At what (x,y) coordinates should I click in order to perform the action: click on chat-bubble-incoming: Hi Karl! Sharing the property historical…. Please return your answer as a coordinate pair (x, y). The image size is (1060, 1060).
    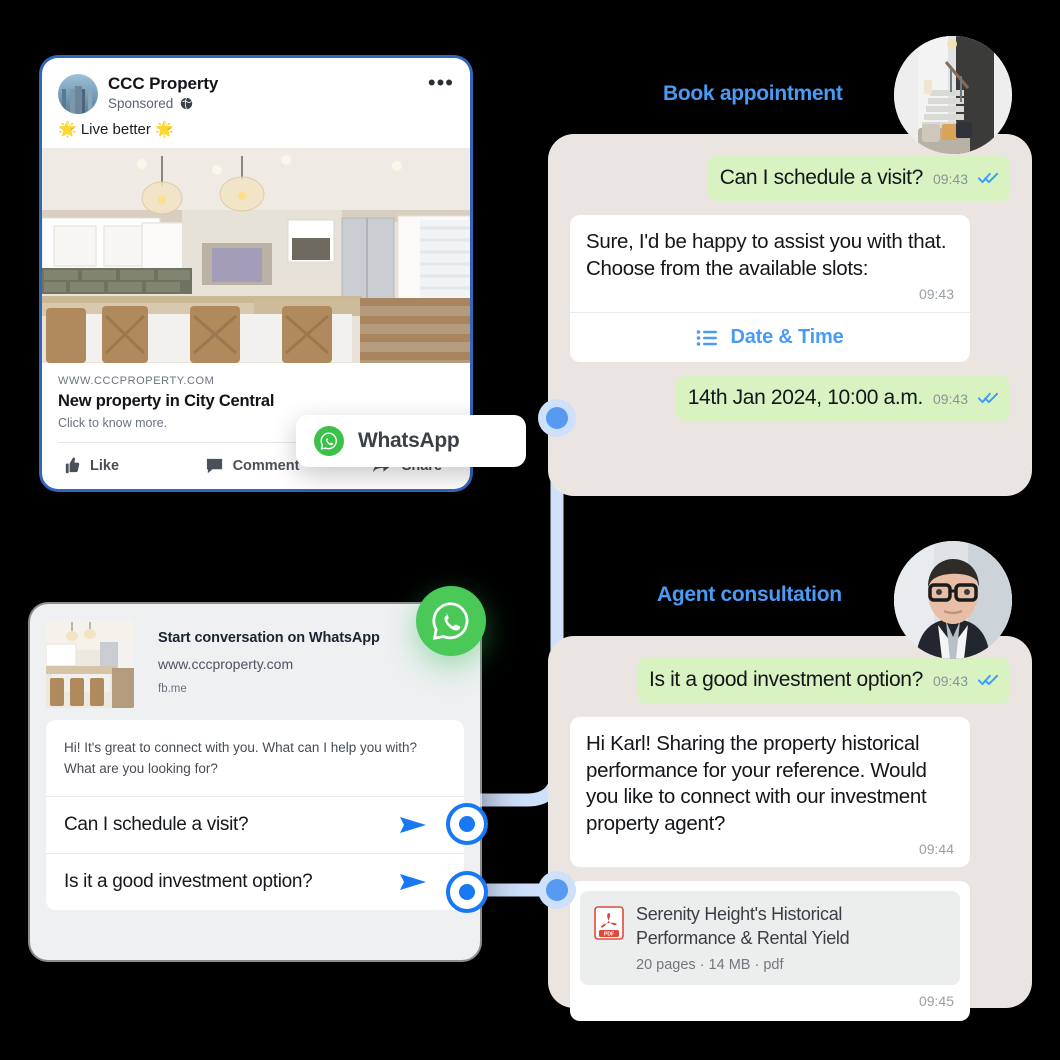
    Looking at the image, I should click on (770, 792).